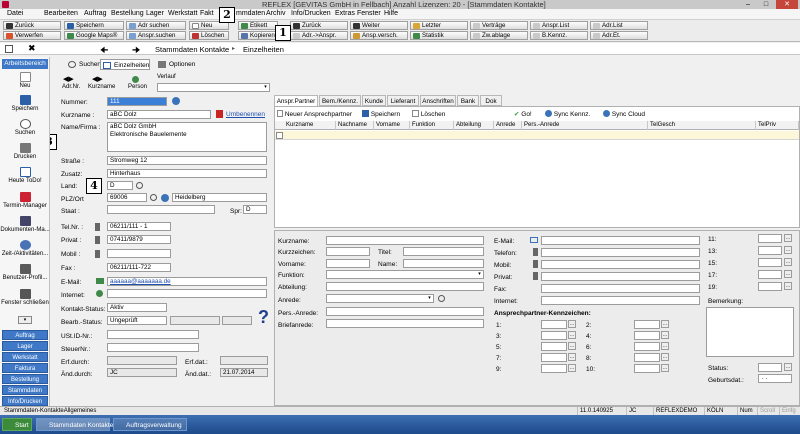  What do you see at coordinates (127, 197) in the screenshot?
I see `plz-field: 69006` at bounding box center [127, 197].